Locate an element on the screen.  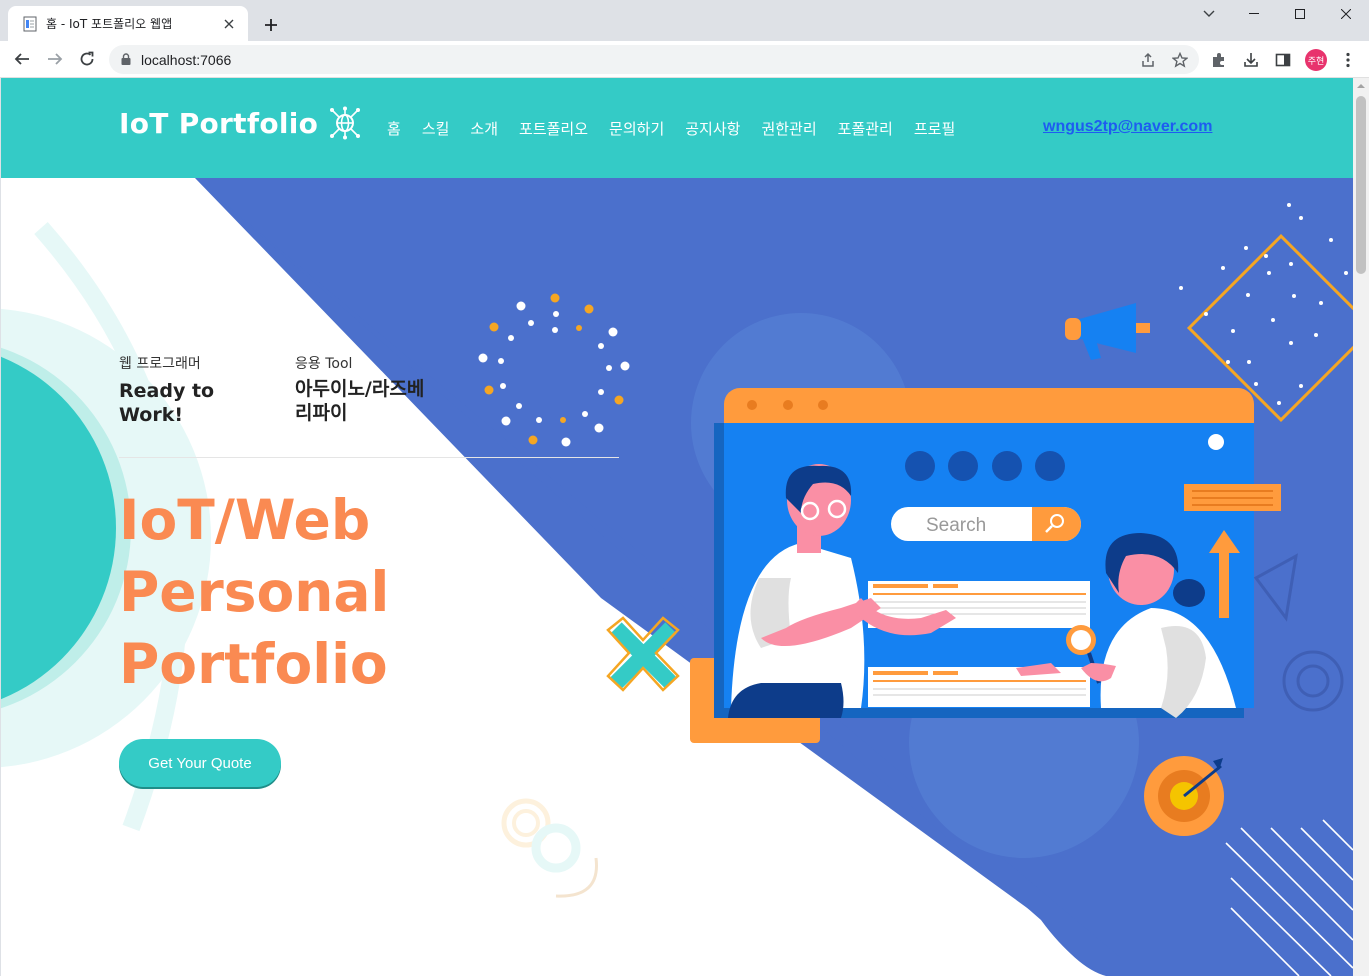
download-icon is located at coordinates (1251, 60).